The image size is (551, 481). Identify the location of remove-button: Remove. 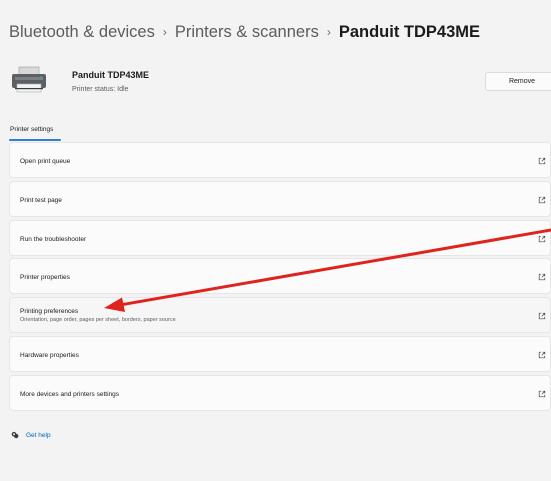
(518, 81).